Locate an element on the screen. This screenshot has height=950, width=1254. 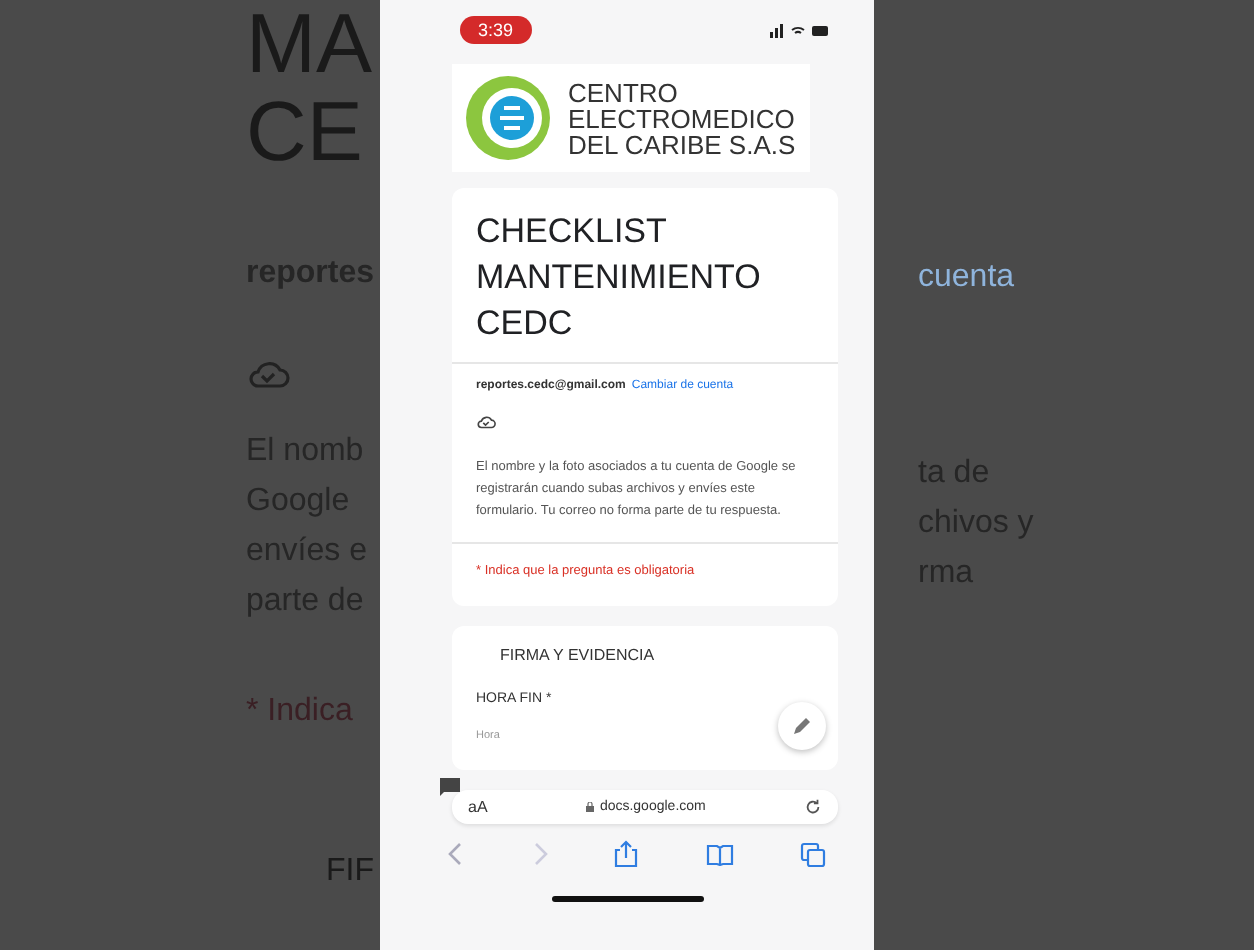
section-title: FIRMA Y EVIDENCIA is located at coordinates (577, 655).